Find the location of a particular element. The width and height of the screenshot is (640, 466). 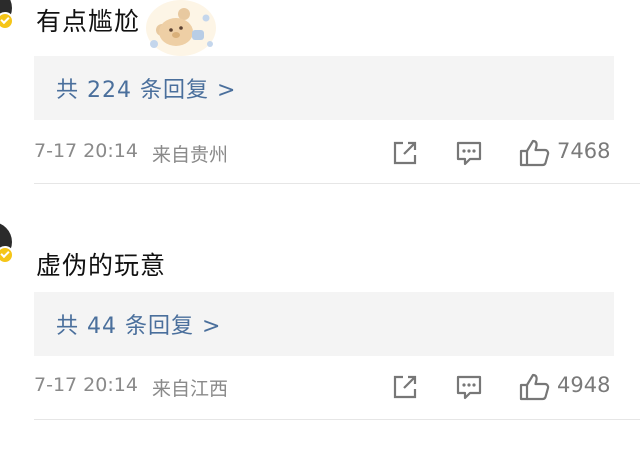

like-count: 7468 is located at coordinates (584, 151).